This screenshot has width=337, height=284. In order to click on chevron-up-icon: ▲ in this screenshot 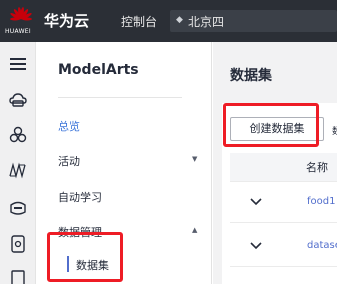, I will do `click(194, 230)`.